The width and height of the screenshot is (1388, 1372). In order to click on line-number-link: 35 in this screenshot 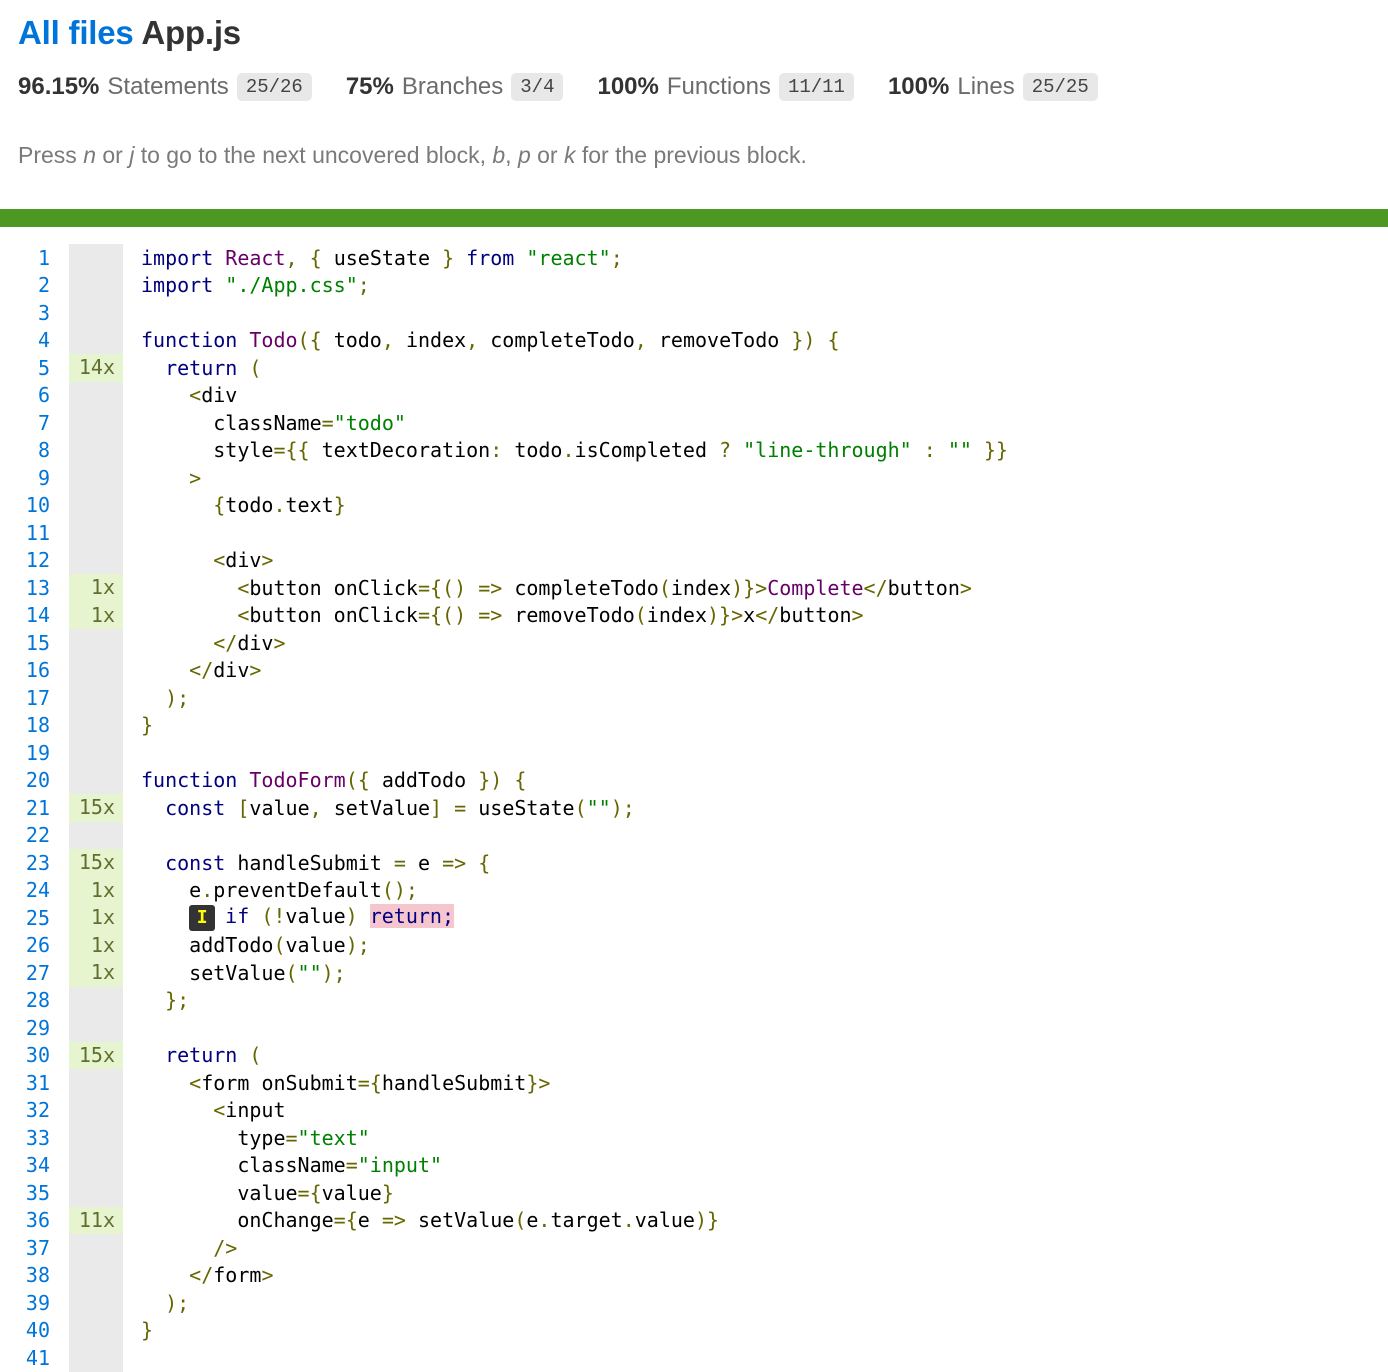, I will do `click(30, 1193)`.